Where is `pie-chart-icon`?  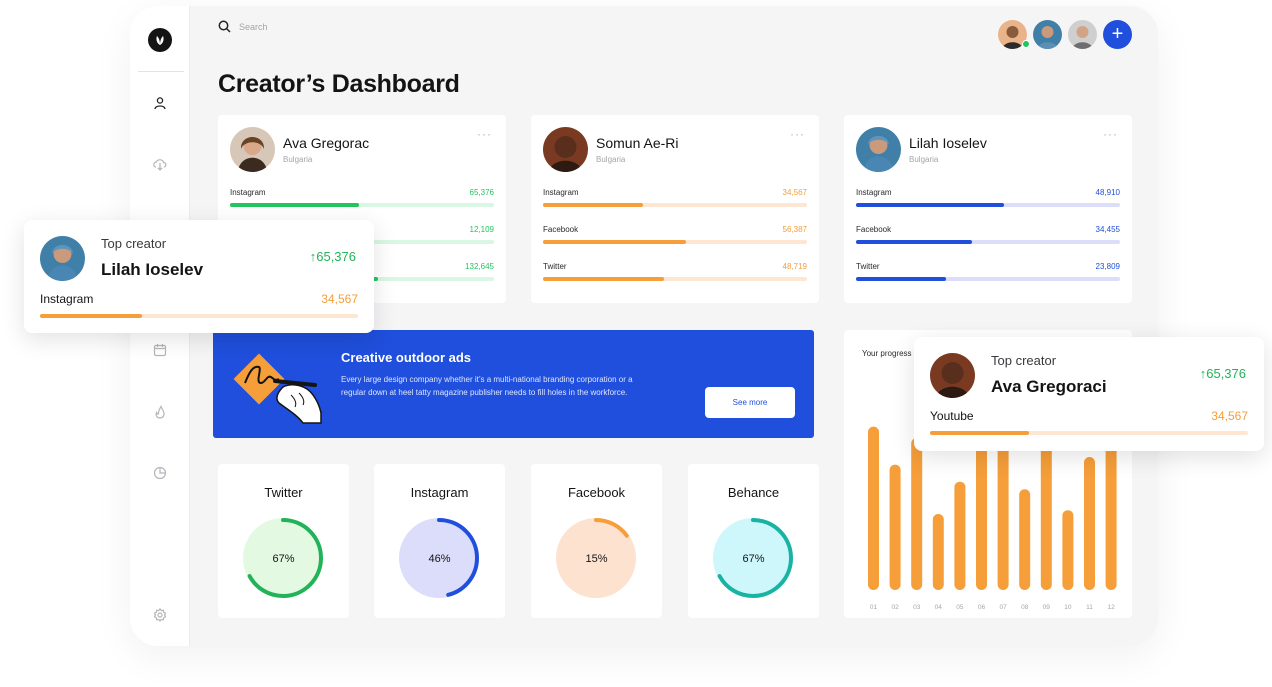 pie-chart-icon is located at coordinates (160, 473).